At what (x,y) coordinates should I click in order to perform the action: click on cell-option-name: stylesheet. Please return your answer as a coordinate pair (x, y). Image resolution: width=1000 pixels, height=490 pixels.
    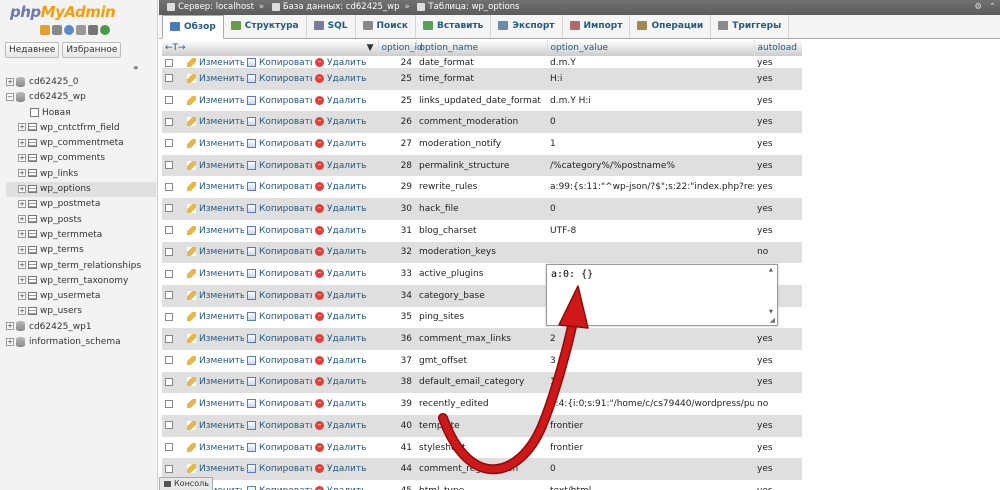
    Looking at the image, I should click on (482, 447).